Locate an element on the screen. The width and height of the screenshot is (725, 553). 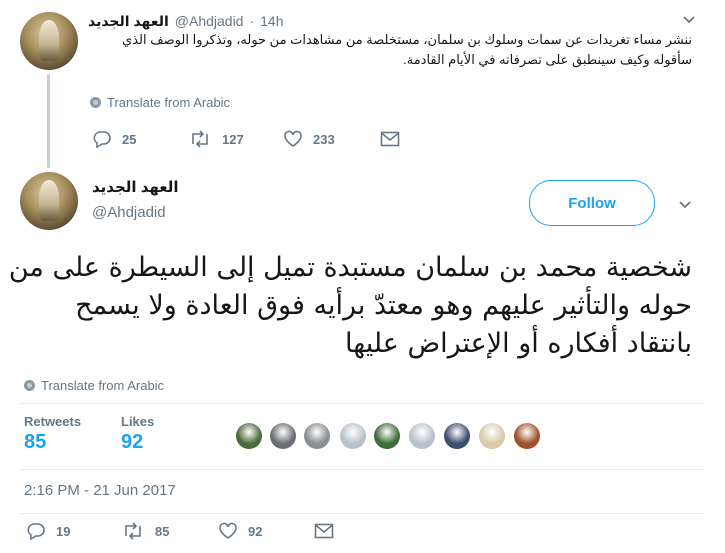
follow-button: Follow is located at coordinates (592, 203).